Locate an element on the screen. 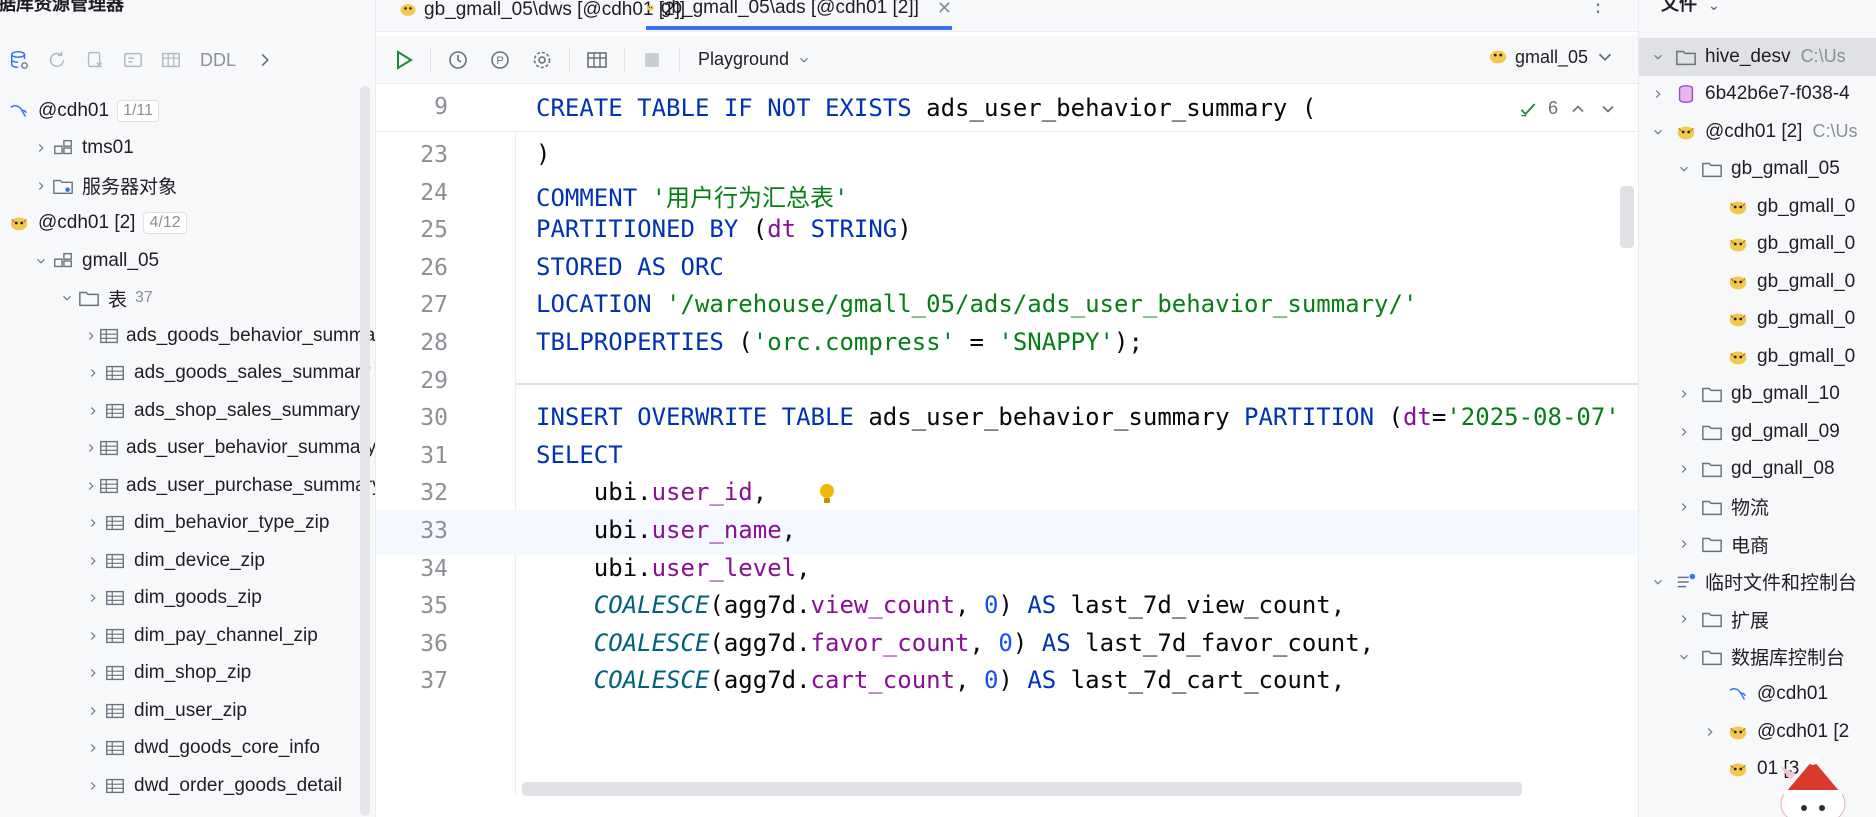  file-tree-item-item: 电商 is located at coordinates (1757, 545).